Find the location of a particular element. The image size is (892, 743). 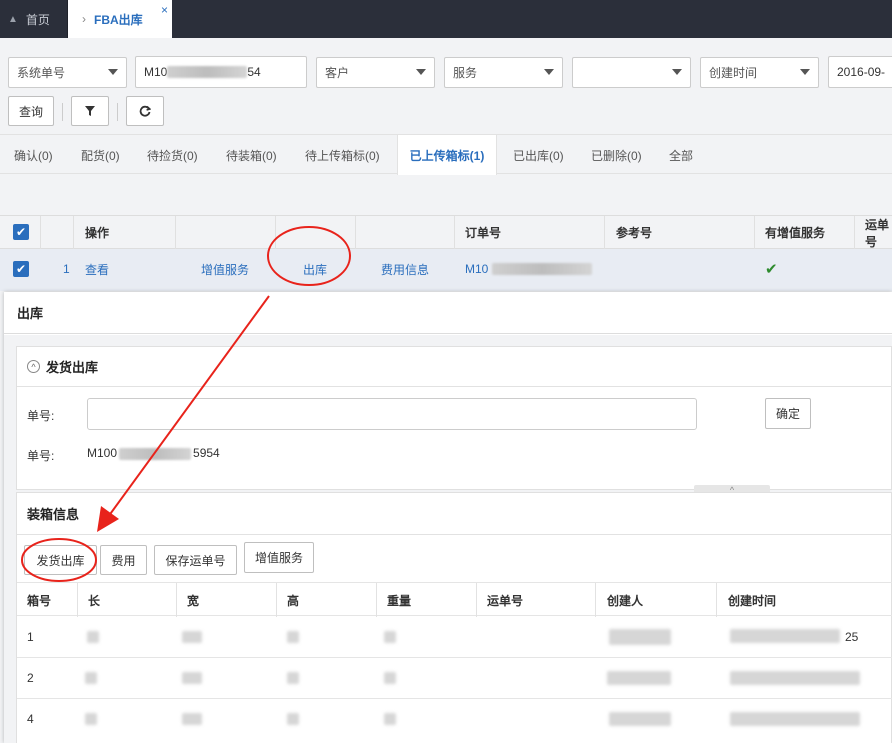

save-tracking-button: 保存运单号 is located at coordinates (195, 560).